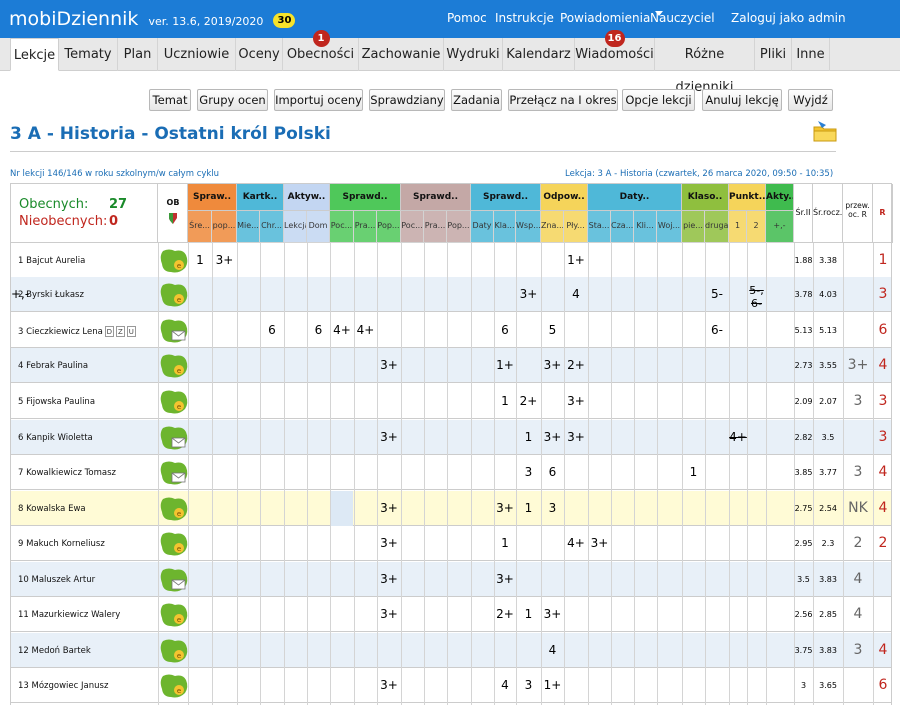 The width and height of the screenshot is (900, 705). What do you see at coordinates (67, 473) in the screenshot?
I see `student-name: 7 Kowalkiewicz Tomasz` at bounding box center [67, 473].